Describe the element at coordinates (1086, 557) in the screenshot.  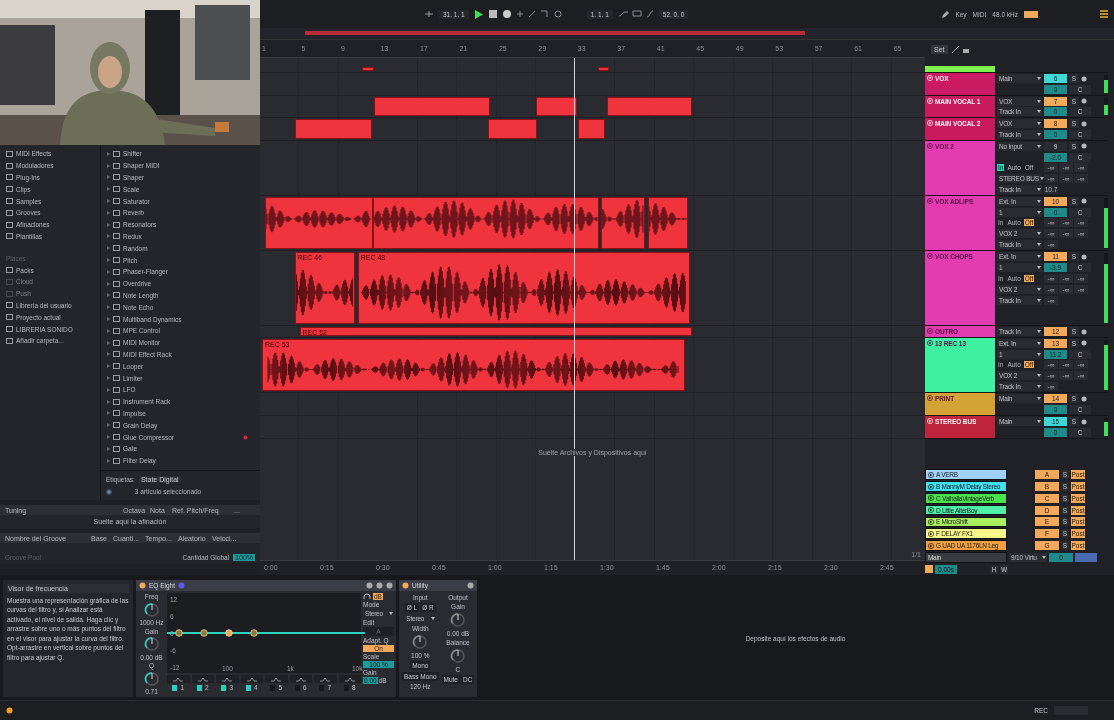
I see `pan-field` at that location.